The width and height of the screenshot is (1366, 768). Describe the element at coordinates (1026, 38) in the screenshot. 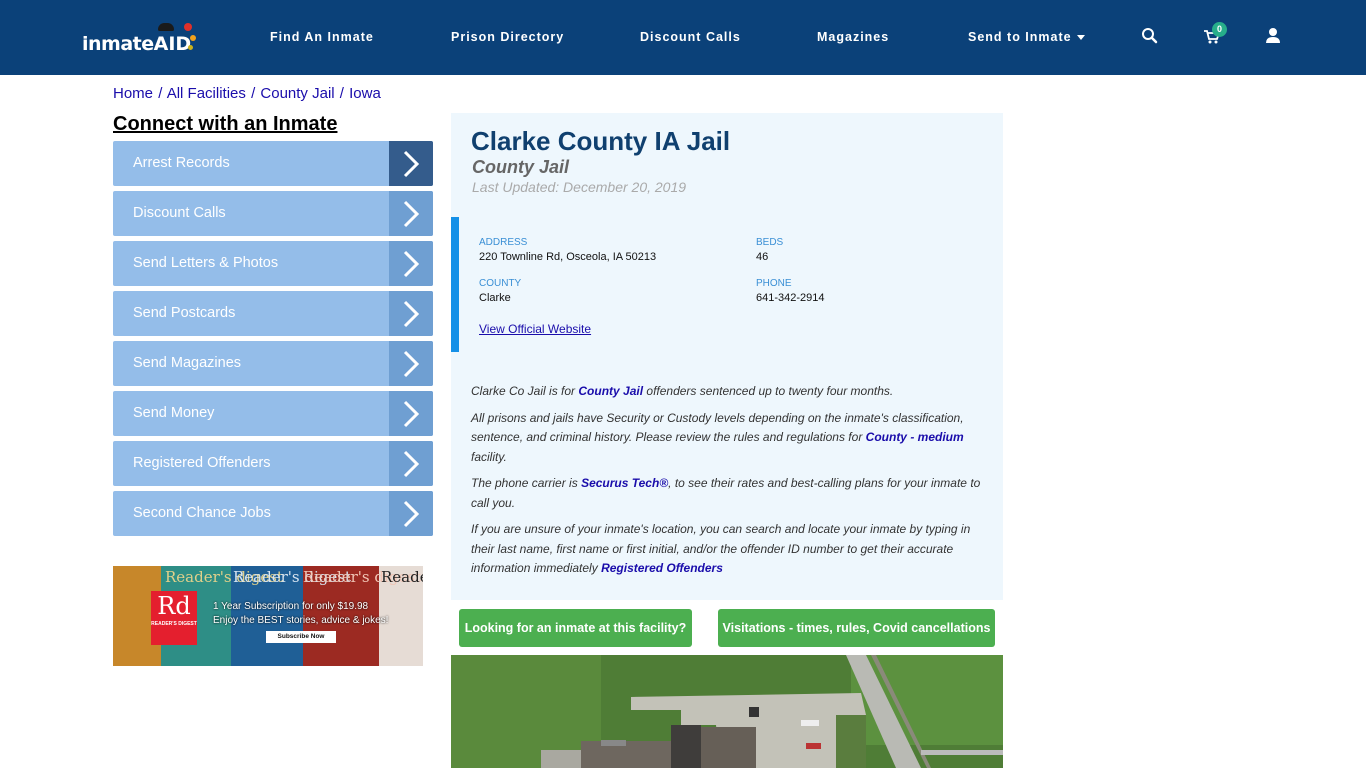

I see `nav-send-to-inmate: Send to Inmate` at that location.